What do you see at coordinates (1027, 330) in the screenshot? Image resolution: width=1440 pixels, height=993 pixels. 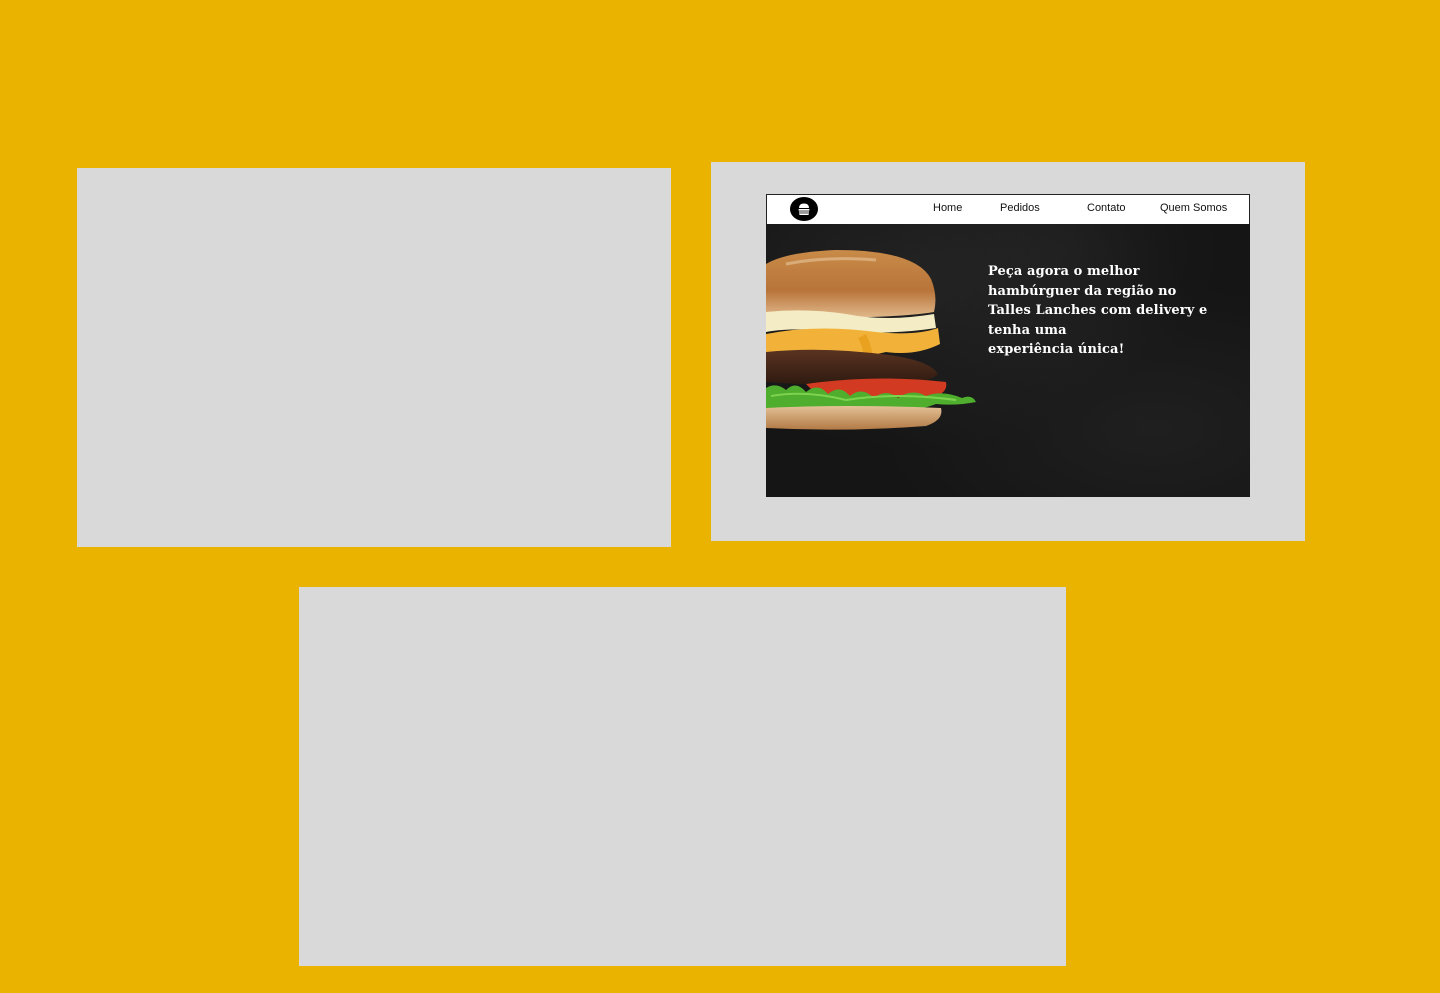 I see `hero-line-4: tenha uma` at bounding box center [1027, 330].